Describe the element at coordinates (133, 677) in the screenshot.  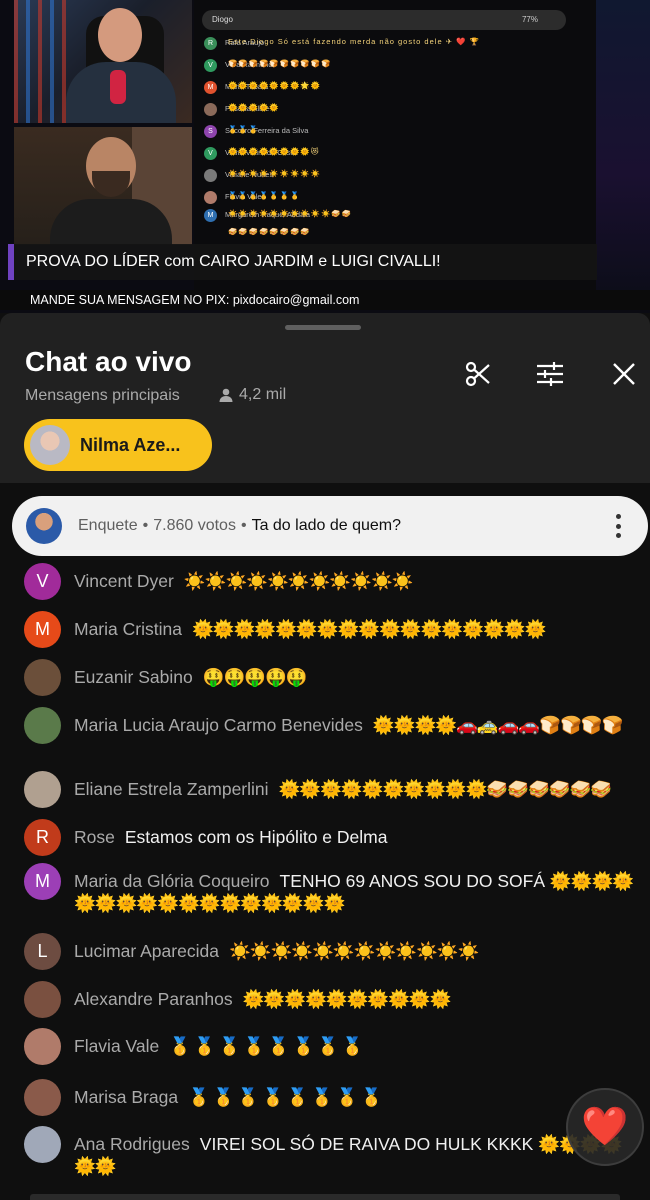
I see `chat-author: Euzanir Sabino` at that location.